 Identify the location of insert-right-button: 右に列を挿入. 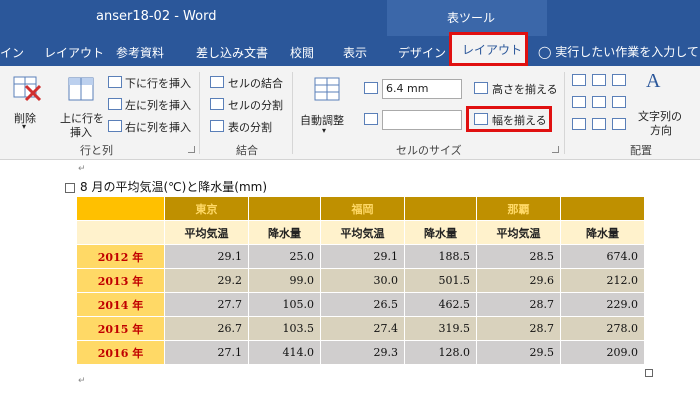
(158, 127).